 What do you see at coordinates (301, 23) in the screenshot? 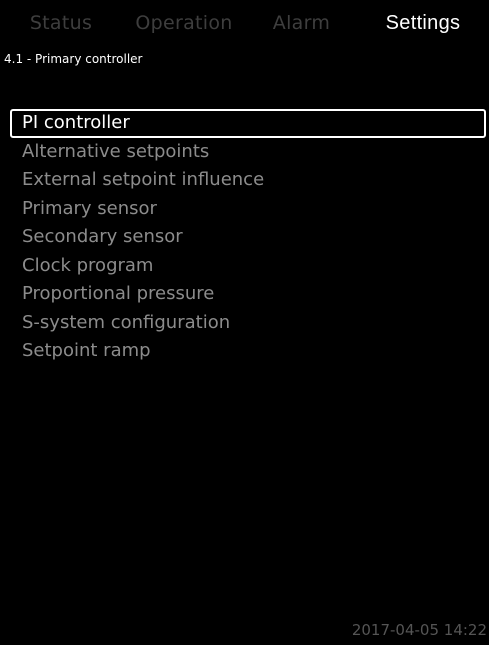
I see `tab-alarm: Alarm` at bounding box center [301, 23].